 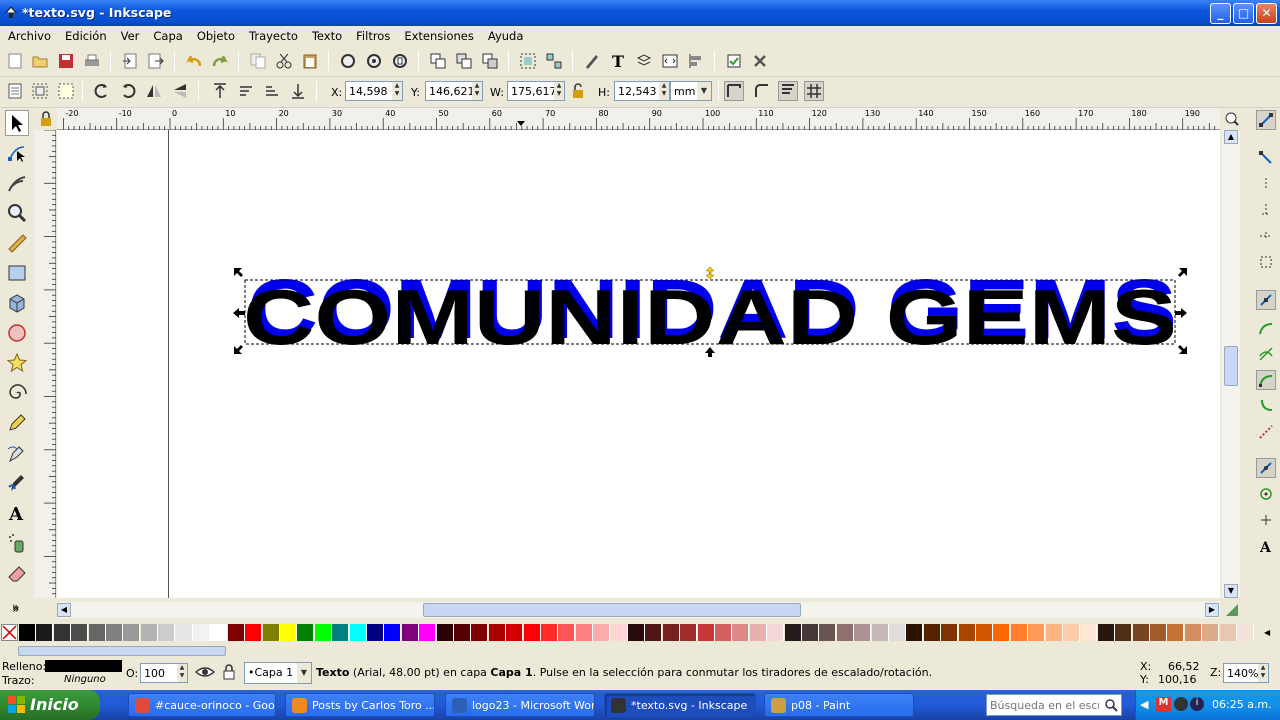 What do you see at coordinates (454, 91) in the screenshot?
I see `y-field: 146,621 ▲ ▼` at bounding box center [454, 91].